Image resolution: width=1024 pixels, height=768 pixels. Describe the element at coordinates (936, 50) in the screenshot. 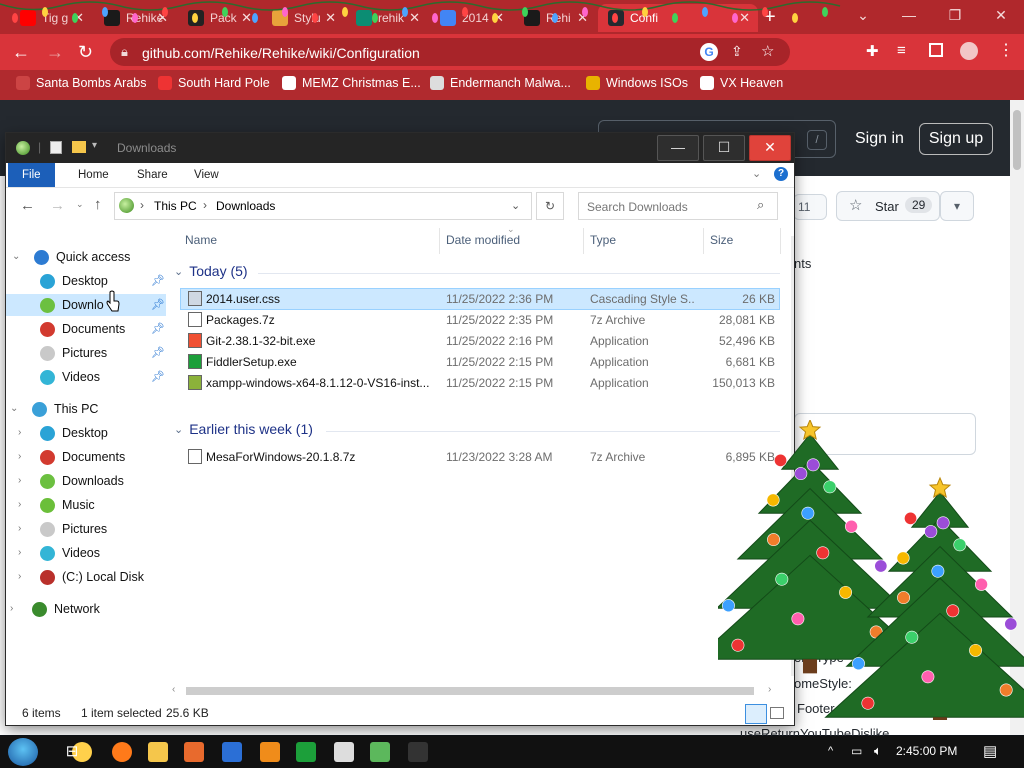

I see `side-panel-icon` at that location.